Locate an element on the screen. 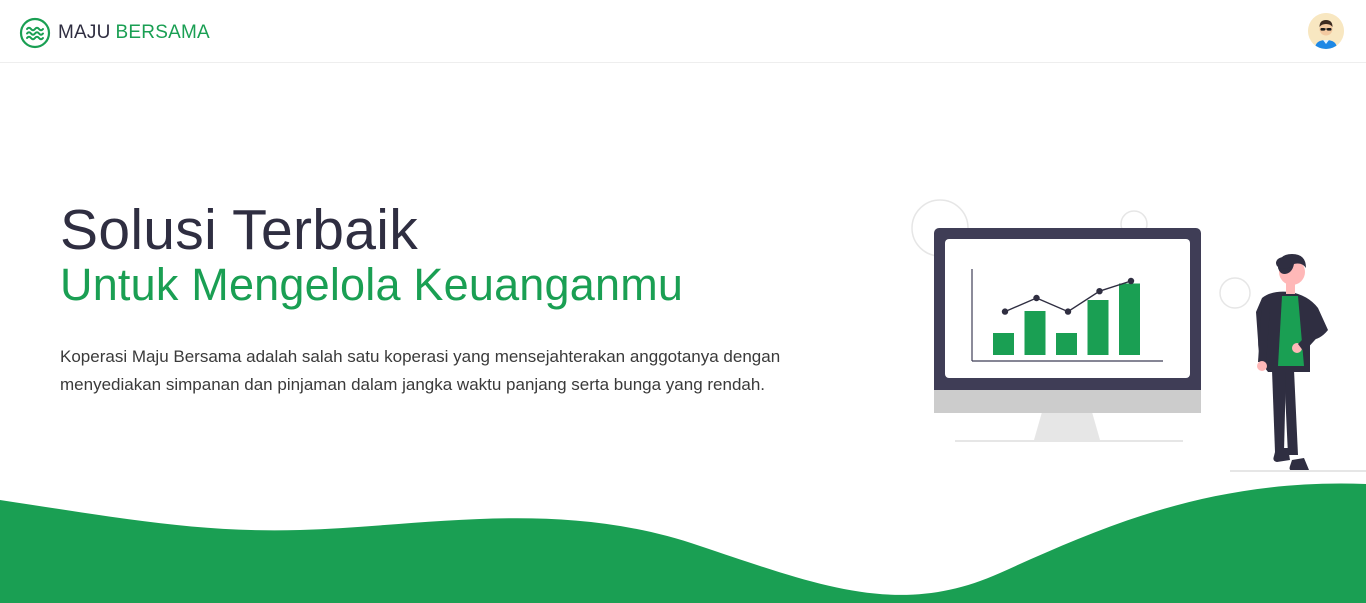  monitor-chin-bottom is located at coordinates (1067, 401).